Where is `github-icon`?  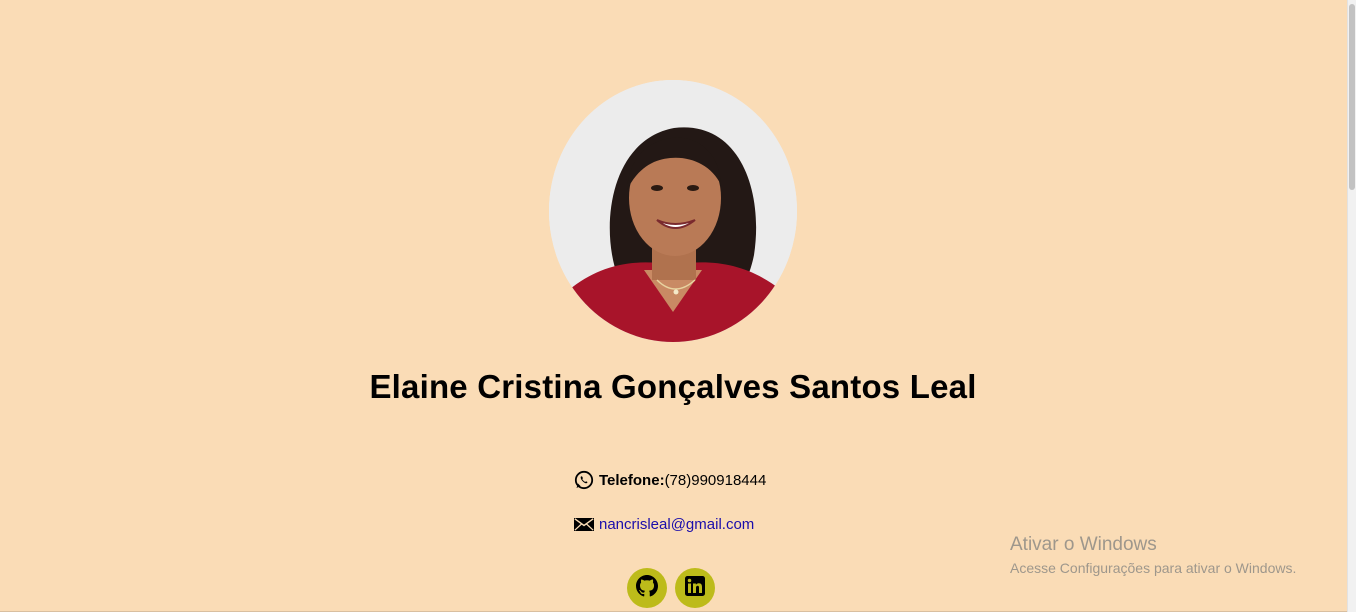
github-icon is located at coordinates (647, 588).